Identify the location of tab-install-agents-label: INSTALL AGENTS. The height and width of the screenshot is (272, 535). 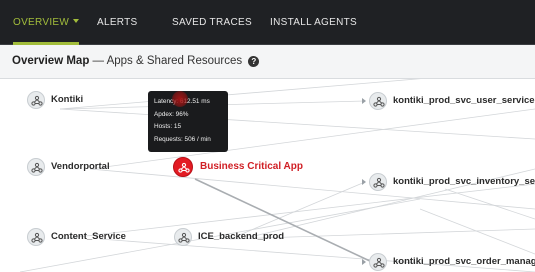
(314, 22).